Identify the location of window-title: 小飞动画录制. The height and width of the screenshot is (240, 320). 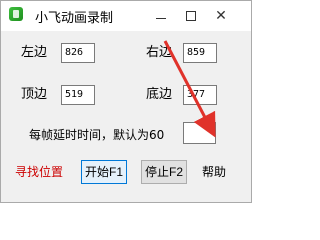
(74, 18).